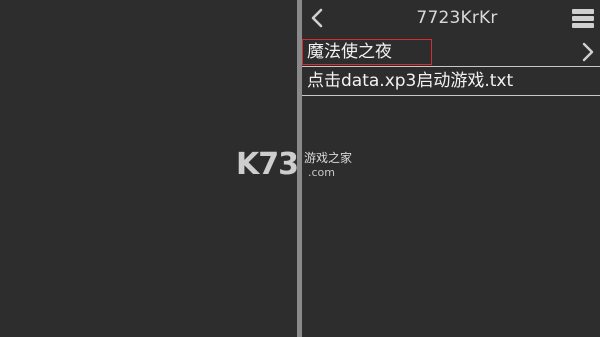 This screenshot has width=600, height=337. What do you see at coordinates (588, 52) in the screenshot?
I see `chevron-right-icon` at bounding box center [588, 52].